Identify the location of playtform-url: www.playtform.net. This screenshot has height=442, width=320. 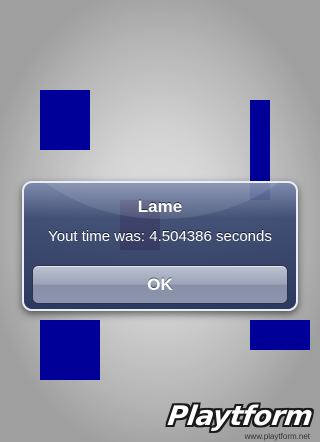
(277, 436).